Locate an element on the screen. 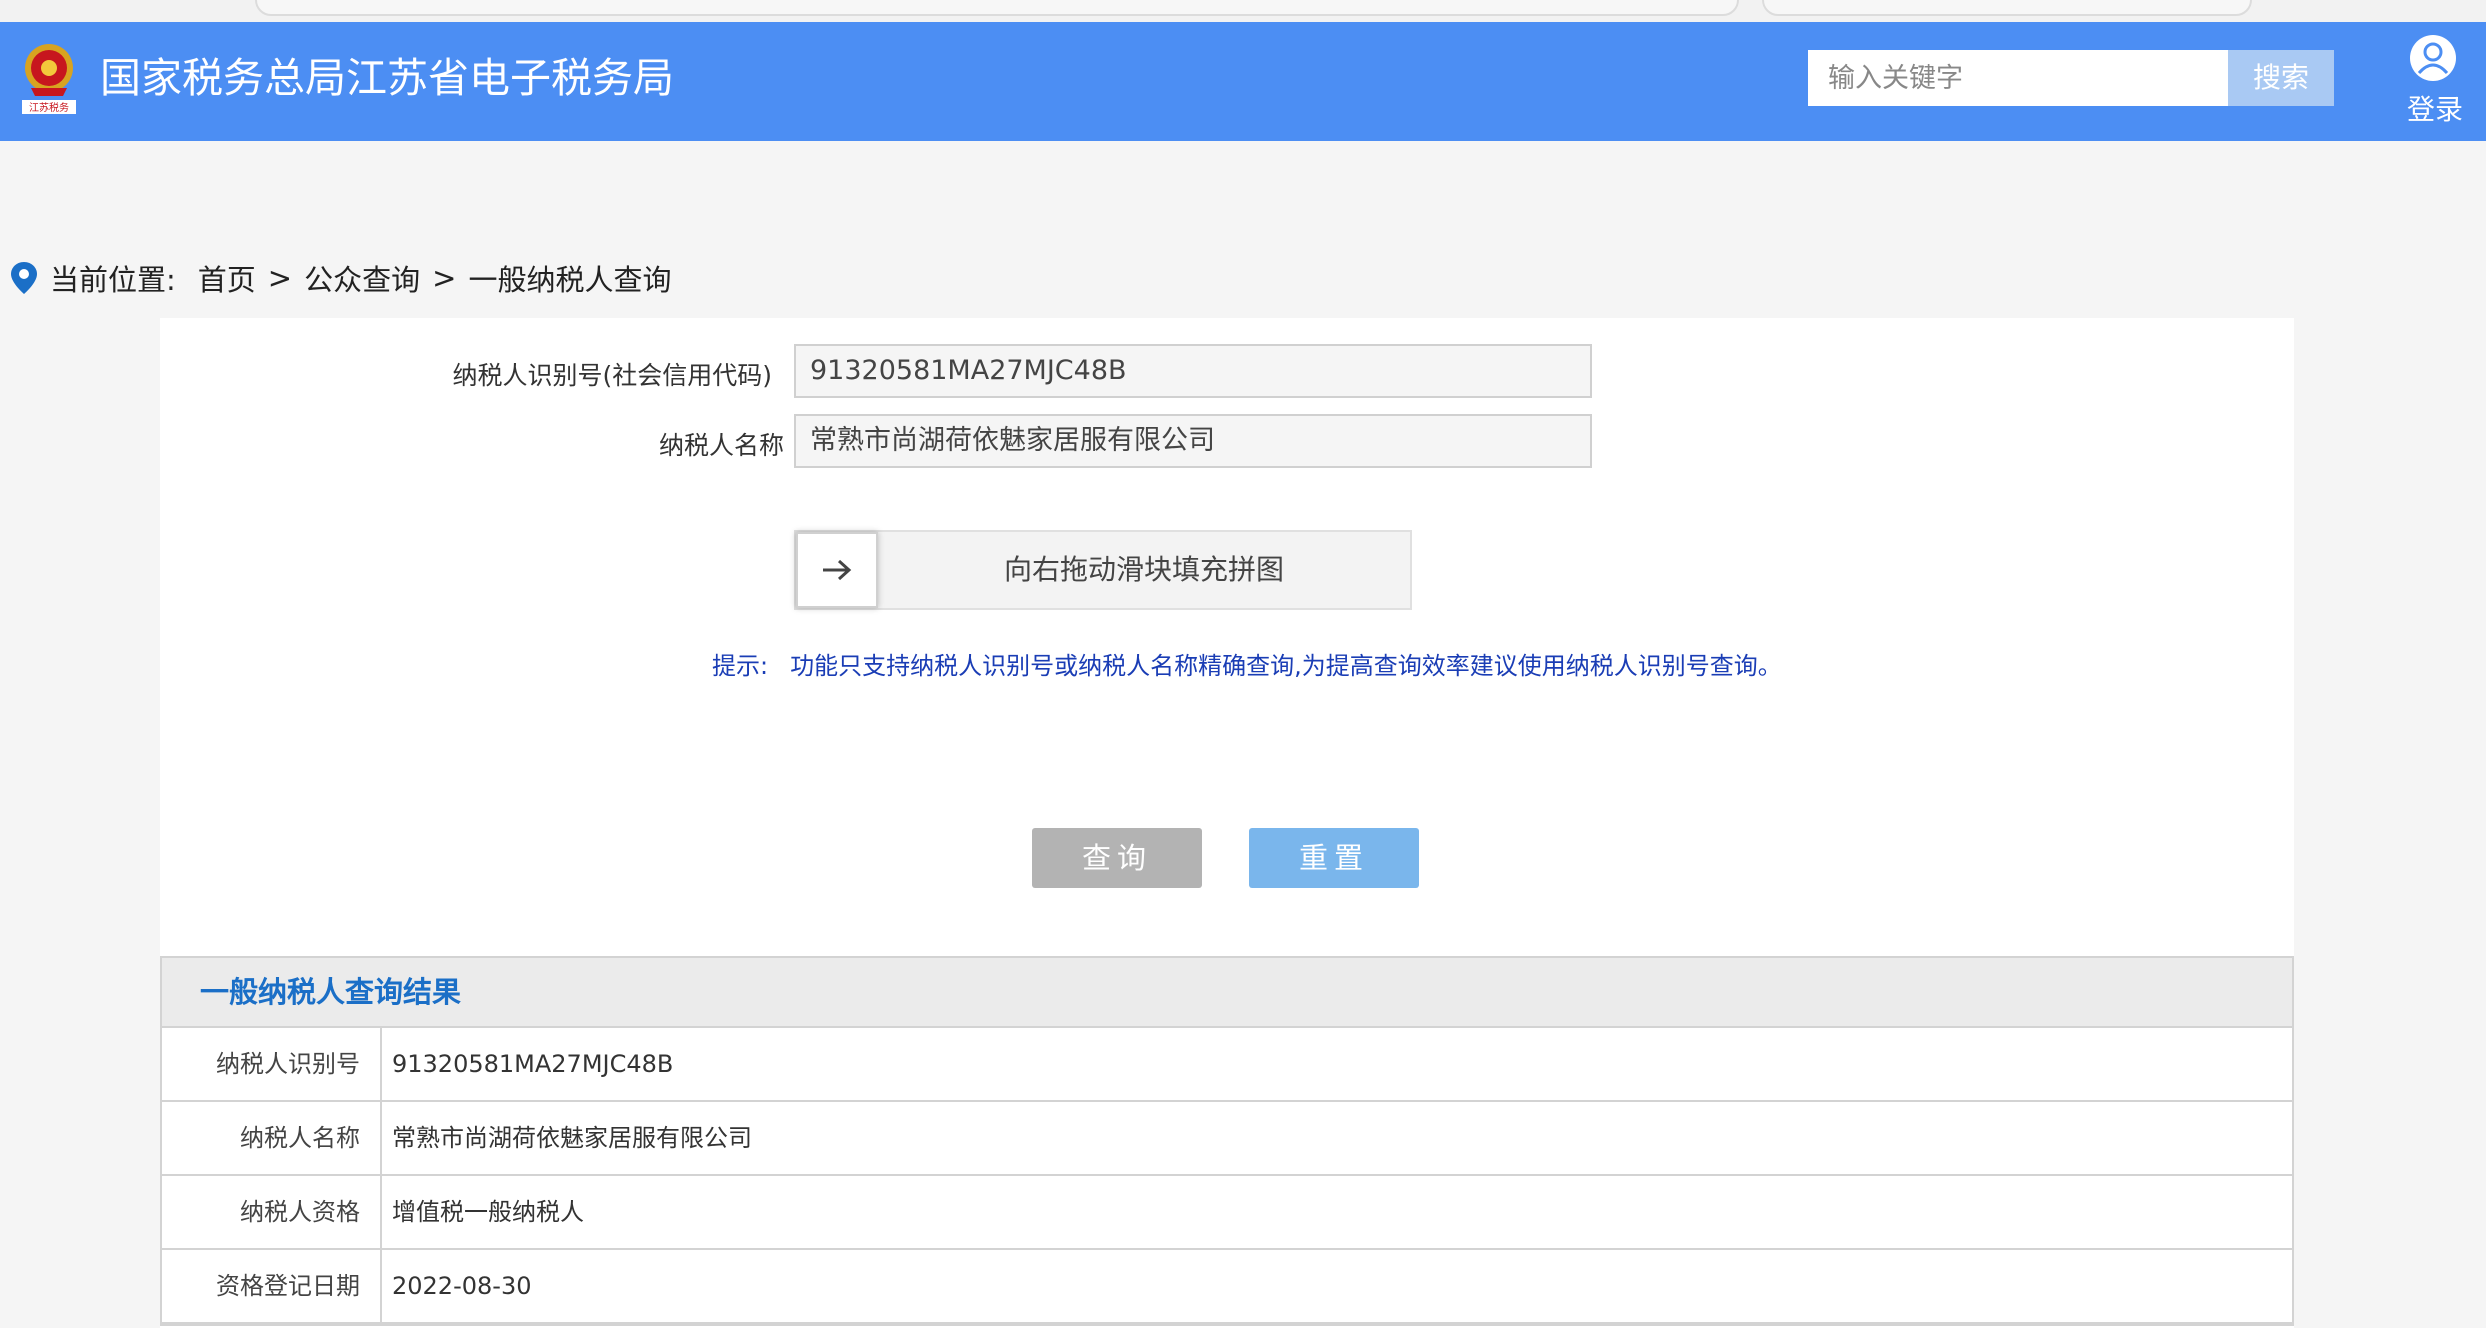 This screenshot has height=1328, width=2486. top-tab-left is located at coordinates (997, 8).